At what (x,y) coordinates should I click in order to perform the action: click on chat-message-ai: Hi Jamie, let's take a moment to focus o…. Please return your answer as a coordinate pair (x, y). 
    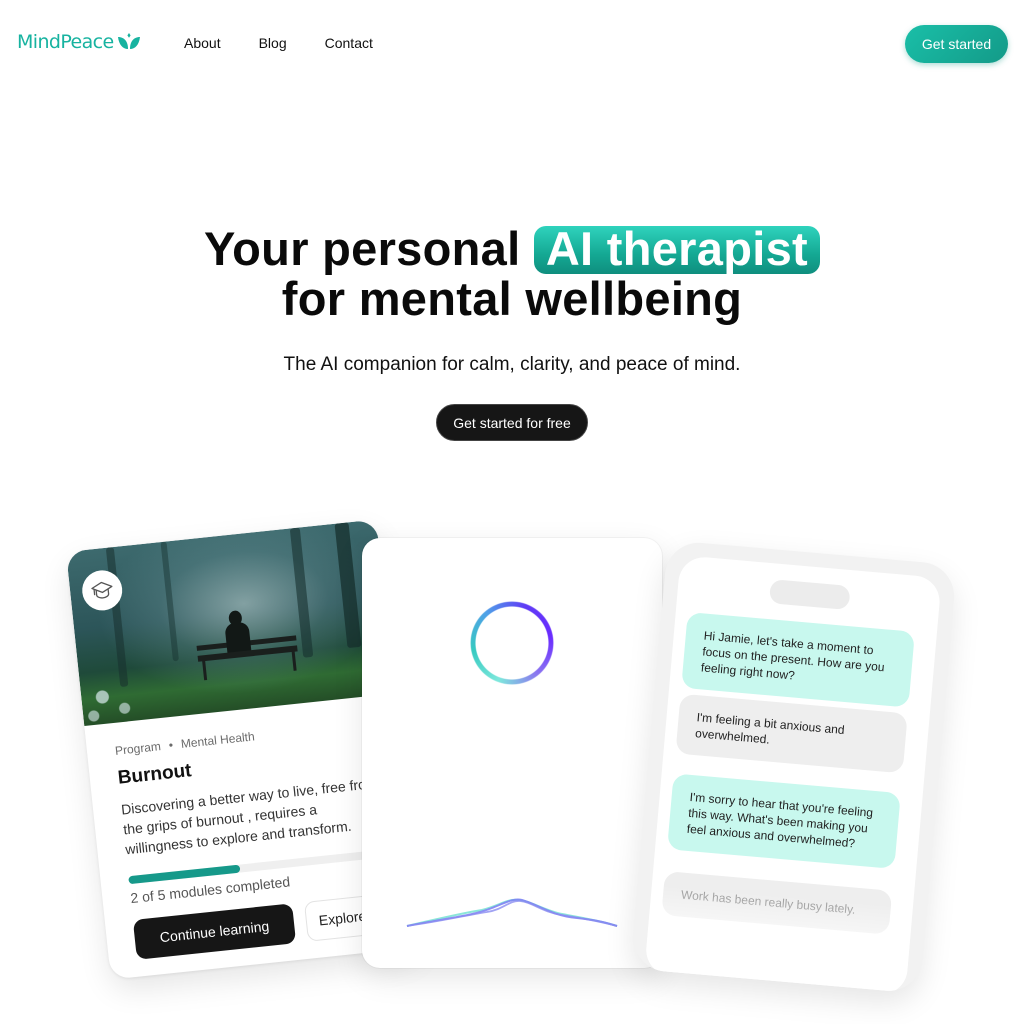
    Looking at the image, I should click on (798, 659).